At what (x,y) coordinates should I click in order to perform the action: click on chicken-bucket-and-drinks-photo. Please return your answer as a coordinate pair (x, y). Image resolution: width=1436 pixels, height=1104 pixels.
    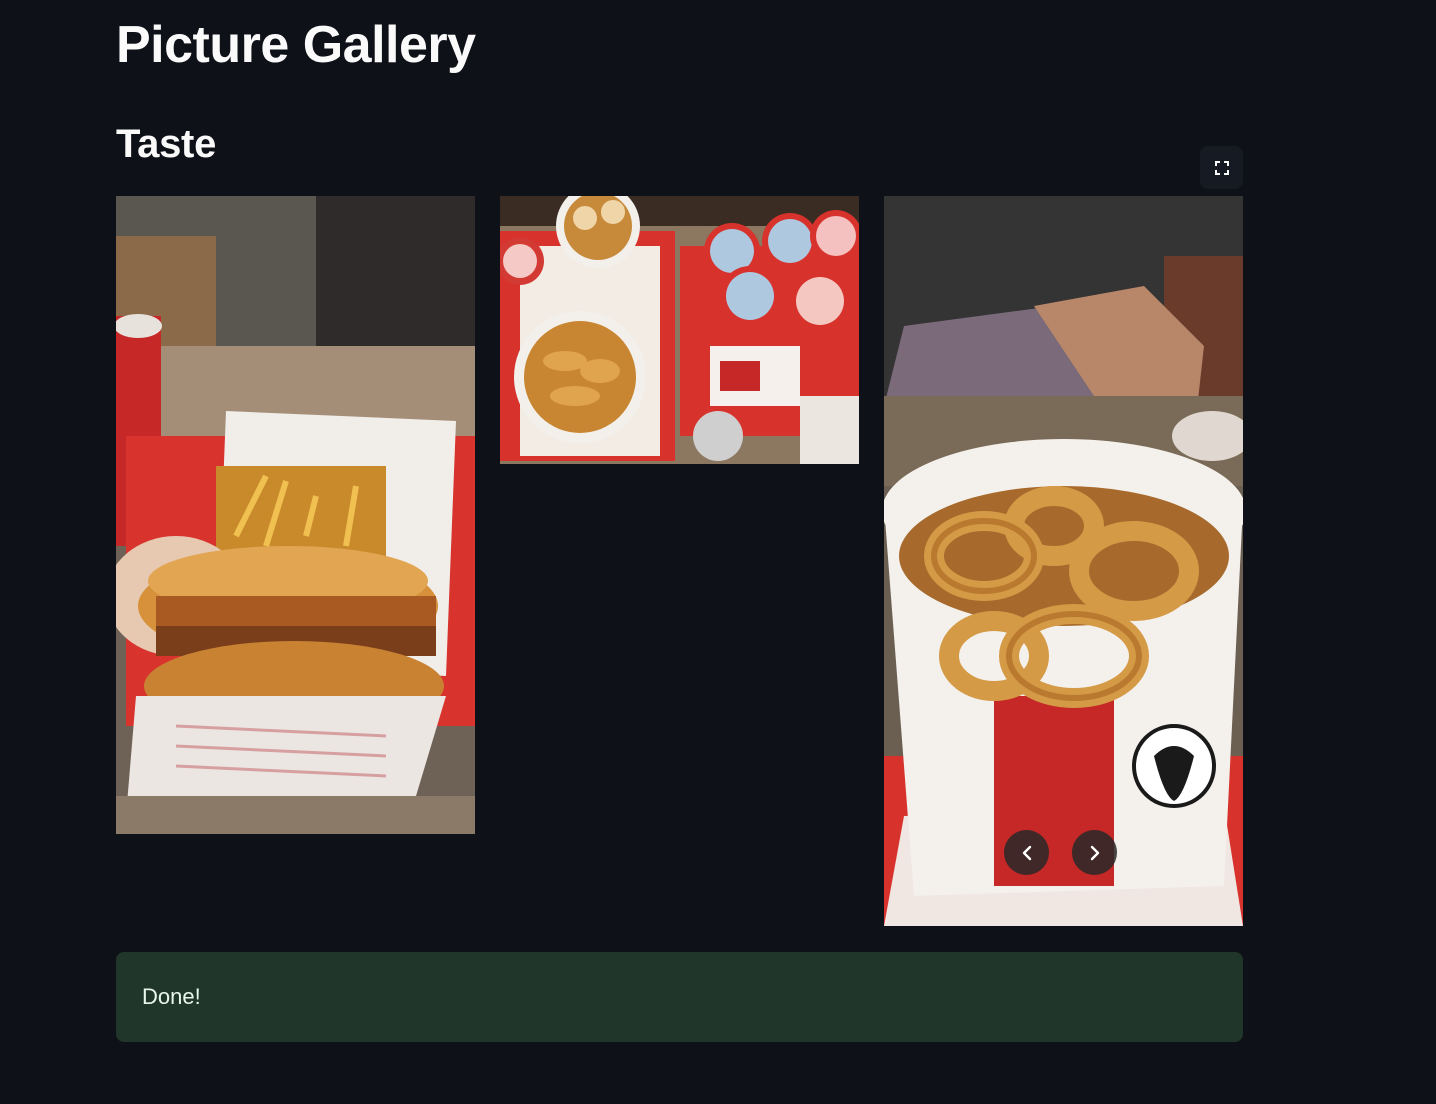
    Looking at the image, I should click on (679, 330).